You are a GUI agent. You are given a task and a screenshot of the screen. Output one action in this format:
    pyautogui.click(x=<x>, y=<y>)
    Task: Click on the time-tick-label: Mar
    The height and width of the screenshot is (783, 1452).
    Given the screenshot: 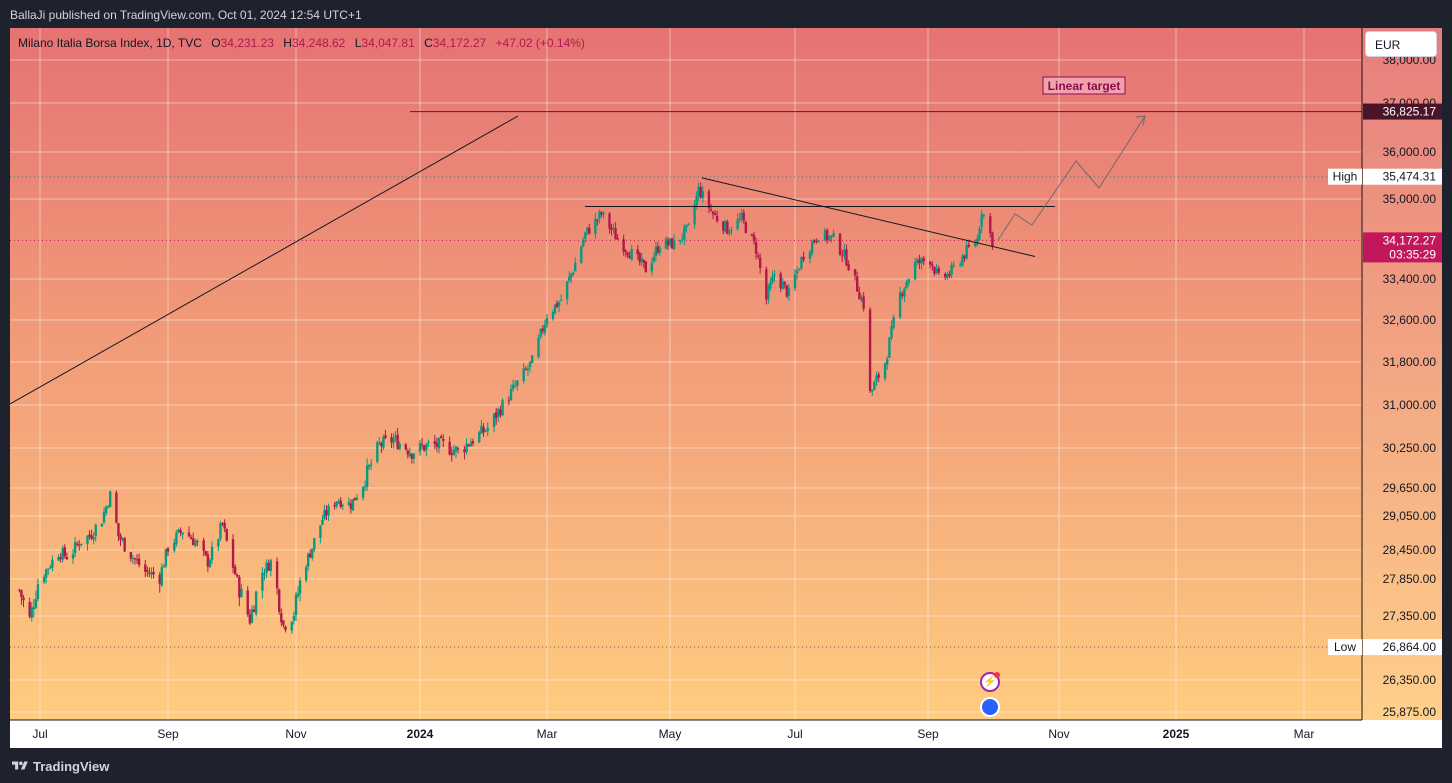 What is the action you would take?
    pyautogui.click(x=1304, y=734)
    